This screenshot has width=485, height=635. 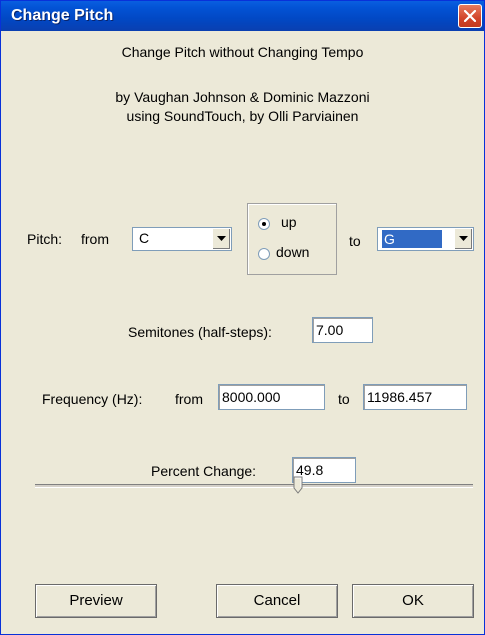 What do you see at coordinates (264, 224) in the screenshot?
I see `radio-up` at bounding box center [264, 224].